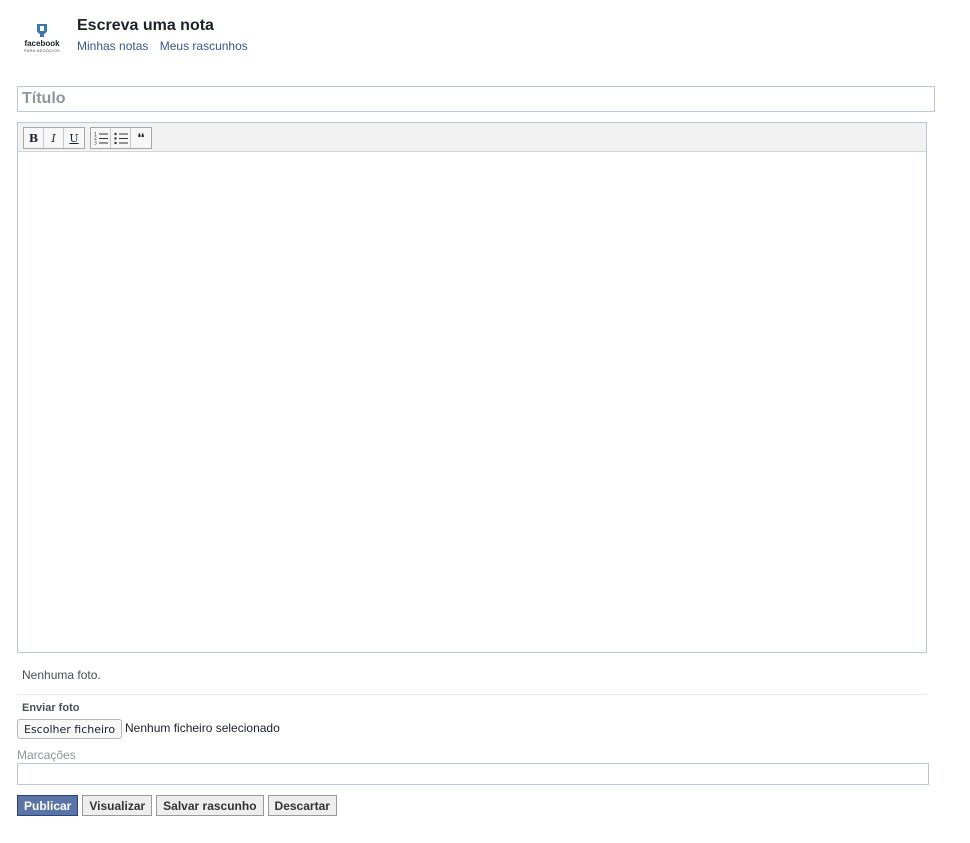 The height and width of the screenshot is (843, 970). Describe the element at coordinates (61, 675) in the screenshot. I see `no-photo-text: Nenhuma foto.` at that location.